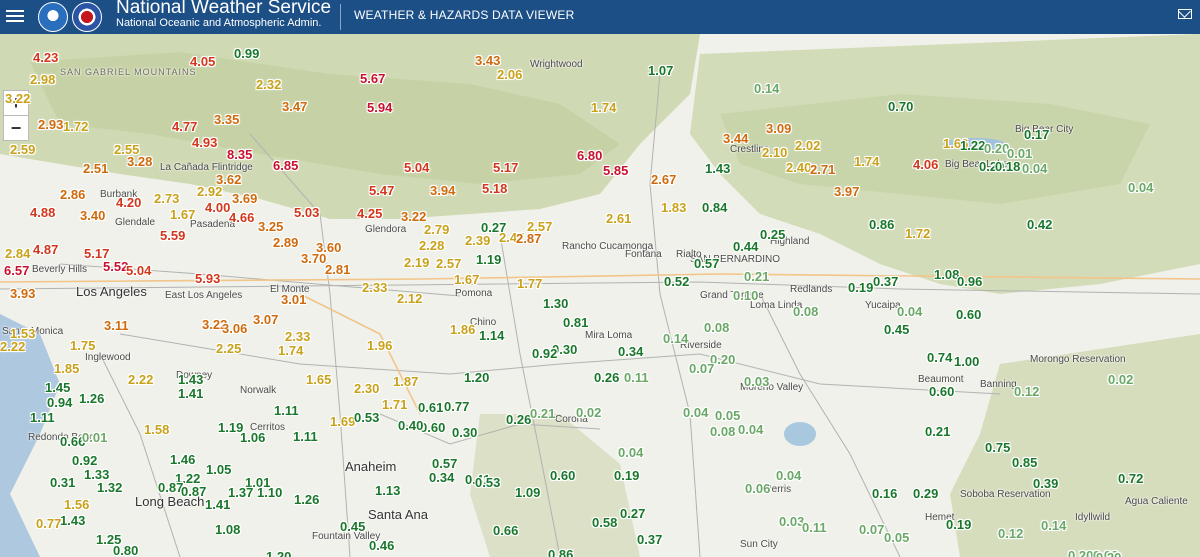 Image resolution: width=1200 pixels, height=557 pixels. Describe the element at coordinates (207, 278) in the screenshot. I see `rainfall-value: 5.93` at that location.